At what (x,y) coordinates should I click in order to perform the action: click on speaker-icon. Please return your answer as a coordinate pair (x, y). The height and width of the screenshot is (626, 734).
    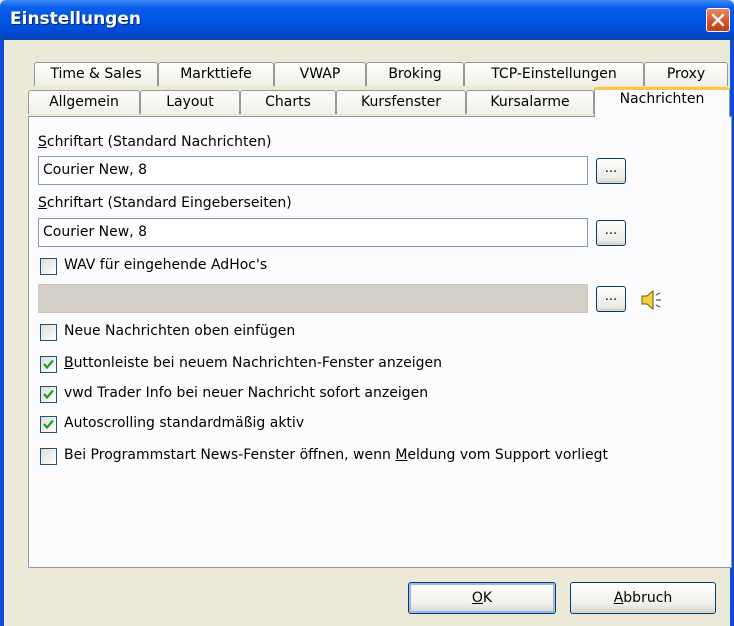
    Looking at the image, I should click on (653, 302).